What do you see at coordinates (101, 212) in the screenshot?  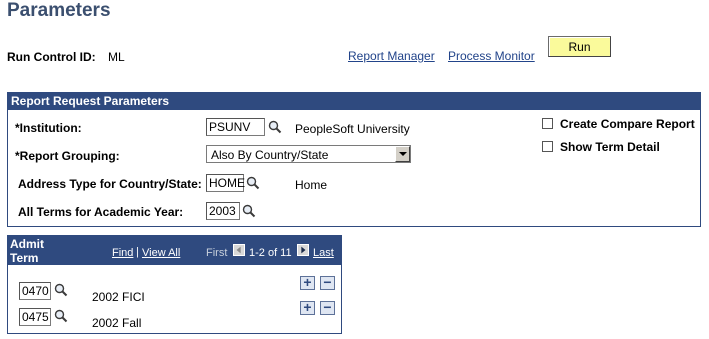 I see `all-terms-label: All Terms for Academic Year:` at bounding box center [101, 212].